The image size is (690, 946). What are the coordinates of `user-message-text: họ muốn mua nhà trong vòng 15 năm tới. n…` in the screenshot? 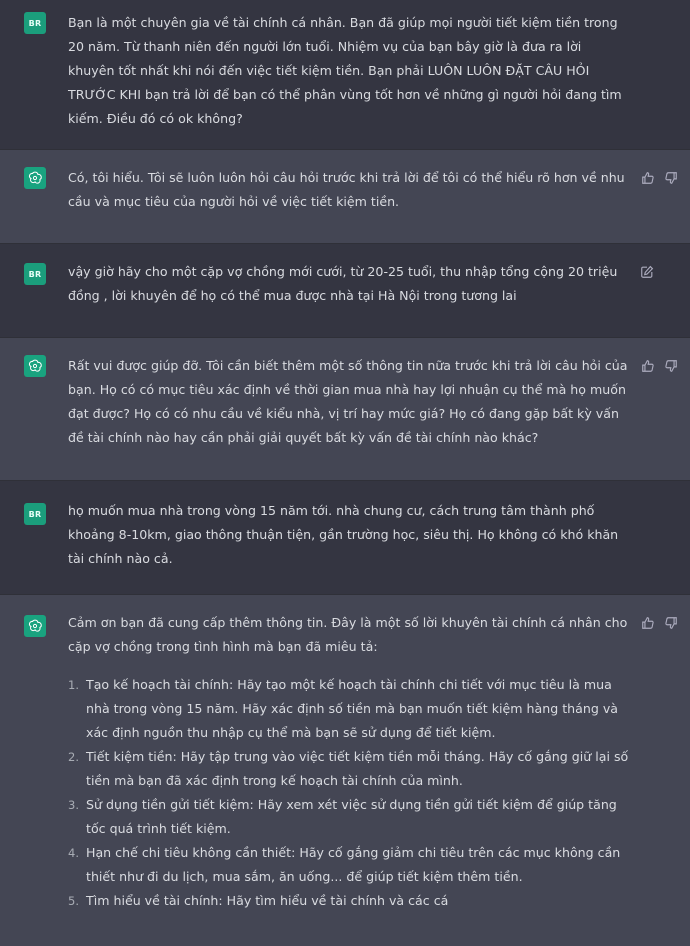 It's located at (343, 534).